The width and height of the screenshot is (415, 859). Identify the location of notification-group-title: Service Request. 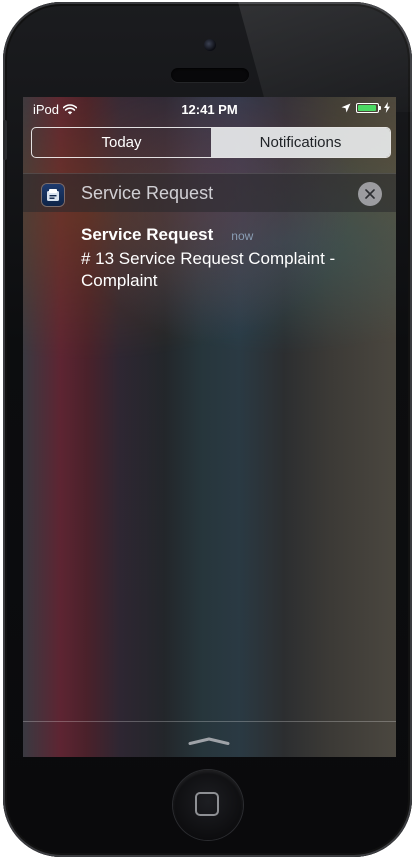
(147, 193).